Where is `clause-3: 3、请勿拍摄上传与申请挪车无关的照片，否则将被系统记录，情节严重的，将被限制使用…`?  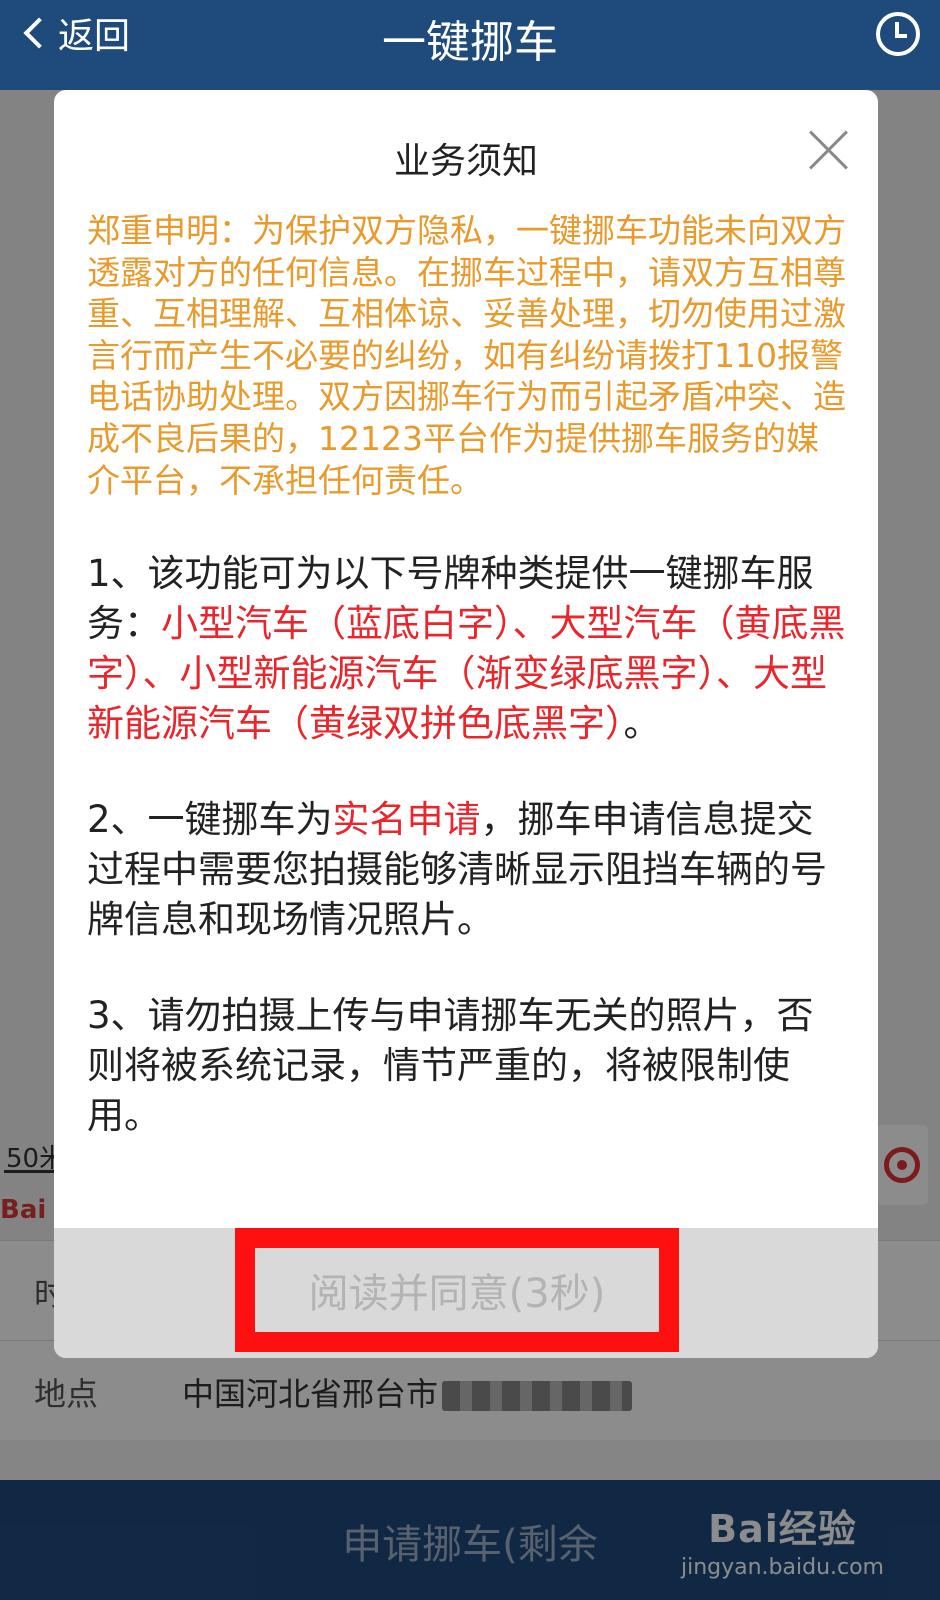 clause-3: 3、请勿拍摄上传与申请挪车无关的照片，否则将被系统记录，情节严重的，将被限制使用… is located at coordinates (450, 1066).